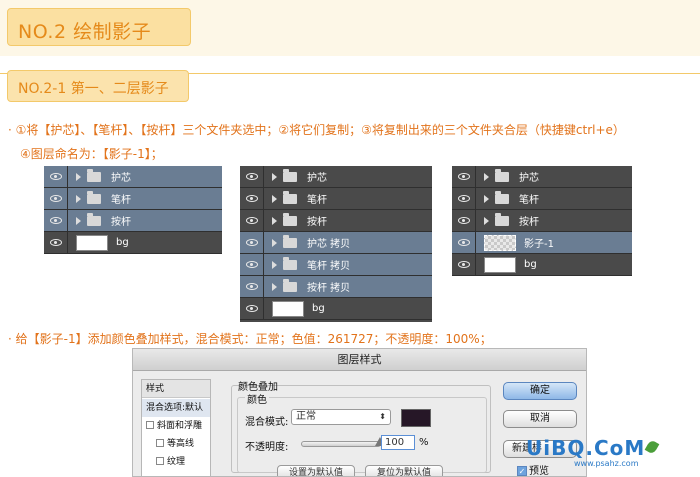 The width and height of the screenshot is (700, 477). What do you see at coordinates (530, 264) in the screenshot?
I see `layer-name: bg` at bounding box center [530, 264].